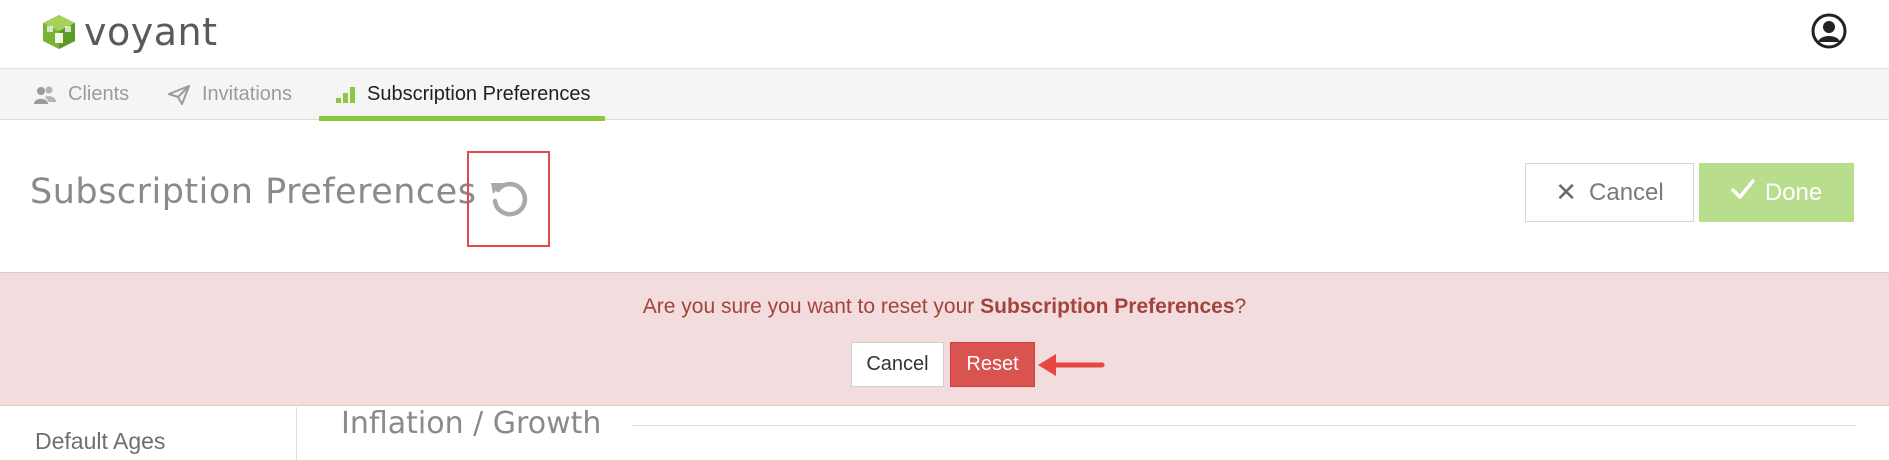  Describe the element at coordinates (1626, 192) in the screenshot. I see `cancel-label: Cancel` at that location.